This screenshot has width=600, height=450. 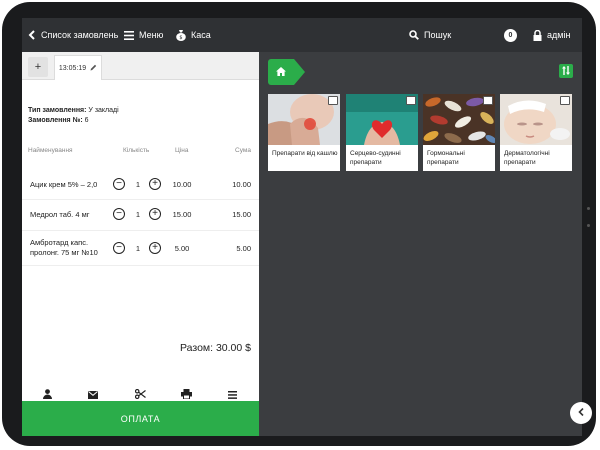 I want to click on money-bag-icon: $, so click(x=181, y=35).